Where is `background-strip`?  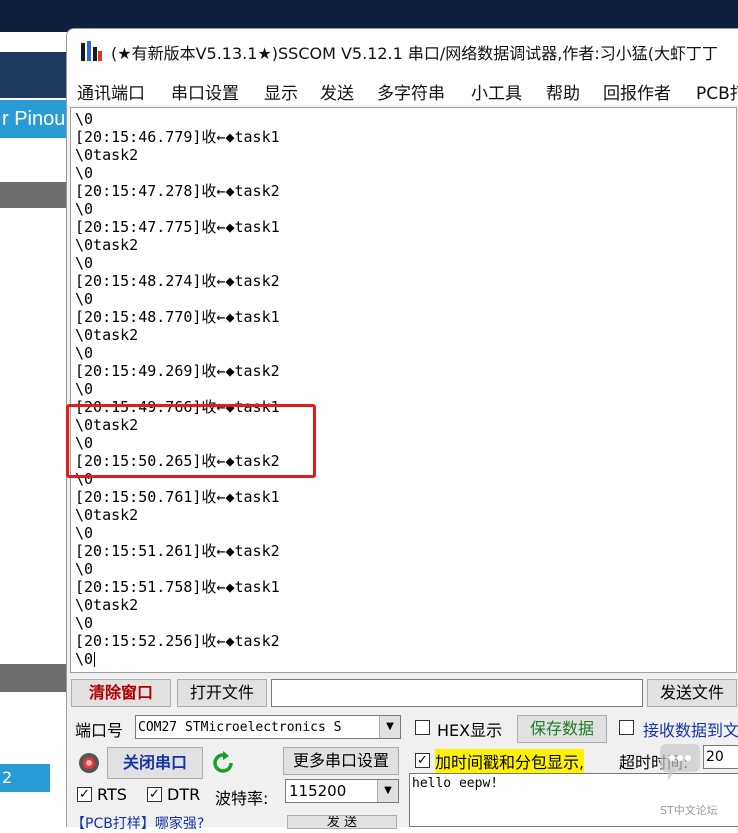
background-strip is located at coordinates (35, 42).